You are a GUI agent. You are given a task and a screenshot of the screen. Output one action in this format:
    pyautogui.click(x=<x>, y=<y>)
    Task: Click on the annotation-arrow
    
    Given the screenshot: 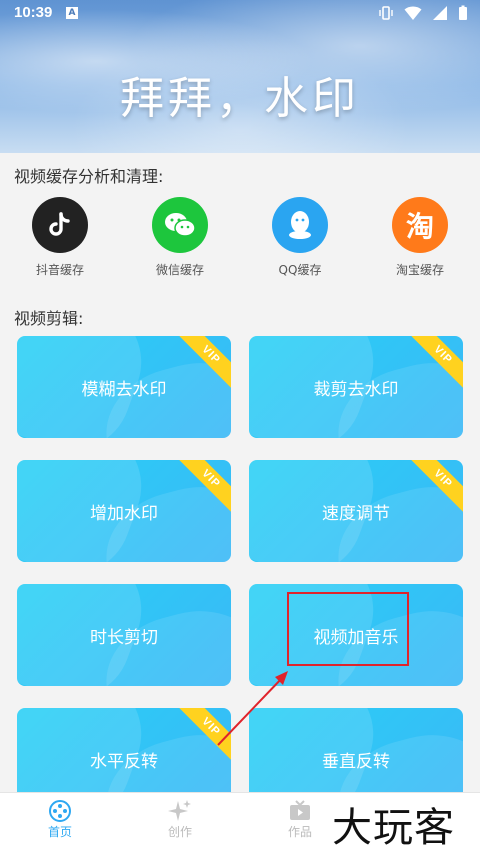 What is the action you would take?
    pyautogui.click(x=252, y=708)
    